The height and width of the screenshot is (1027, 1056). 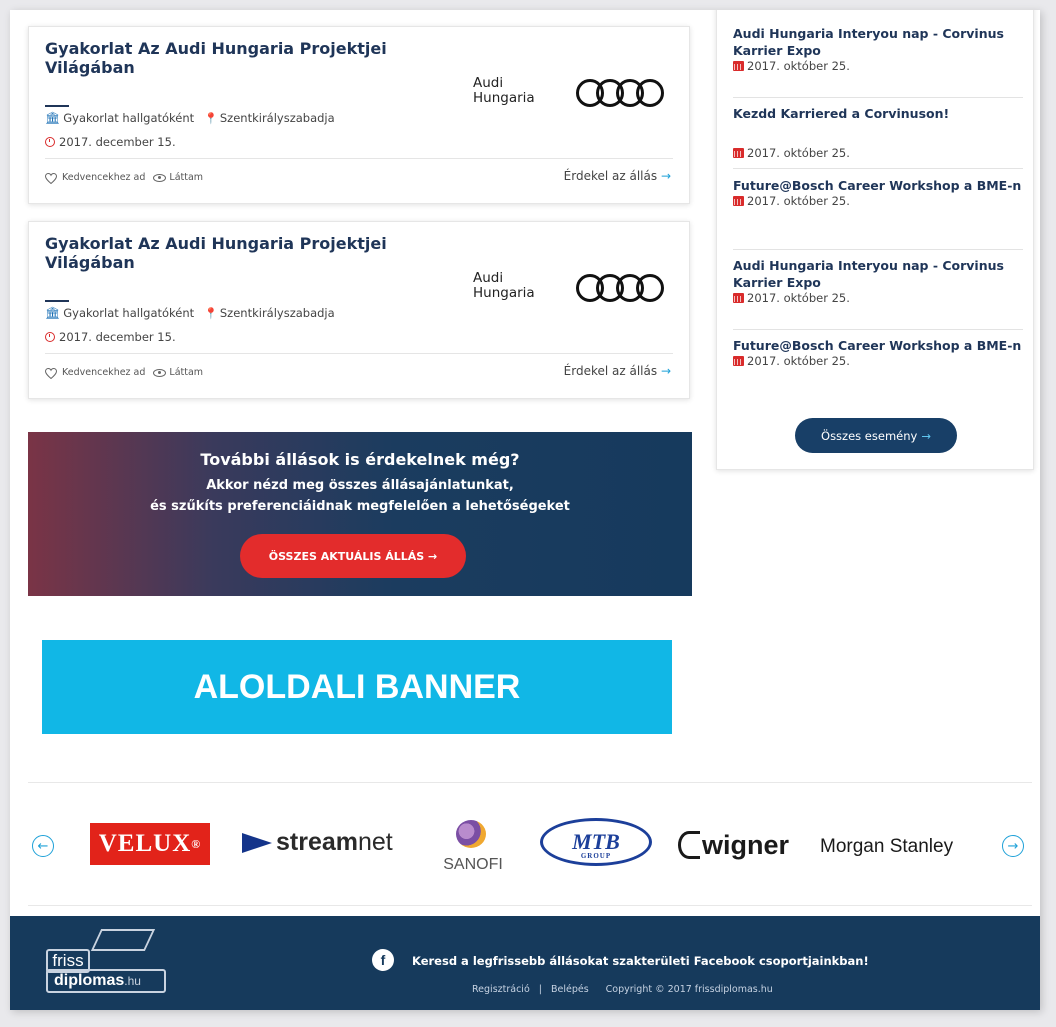 I want to click on wigner-logo: wigner, so click(x=737, y=845).